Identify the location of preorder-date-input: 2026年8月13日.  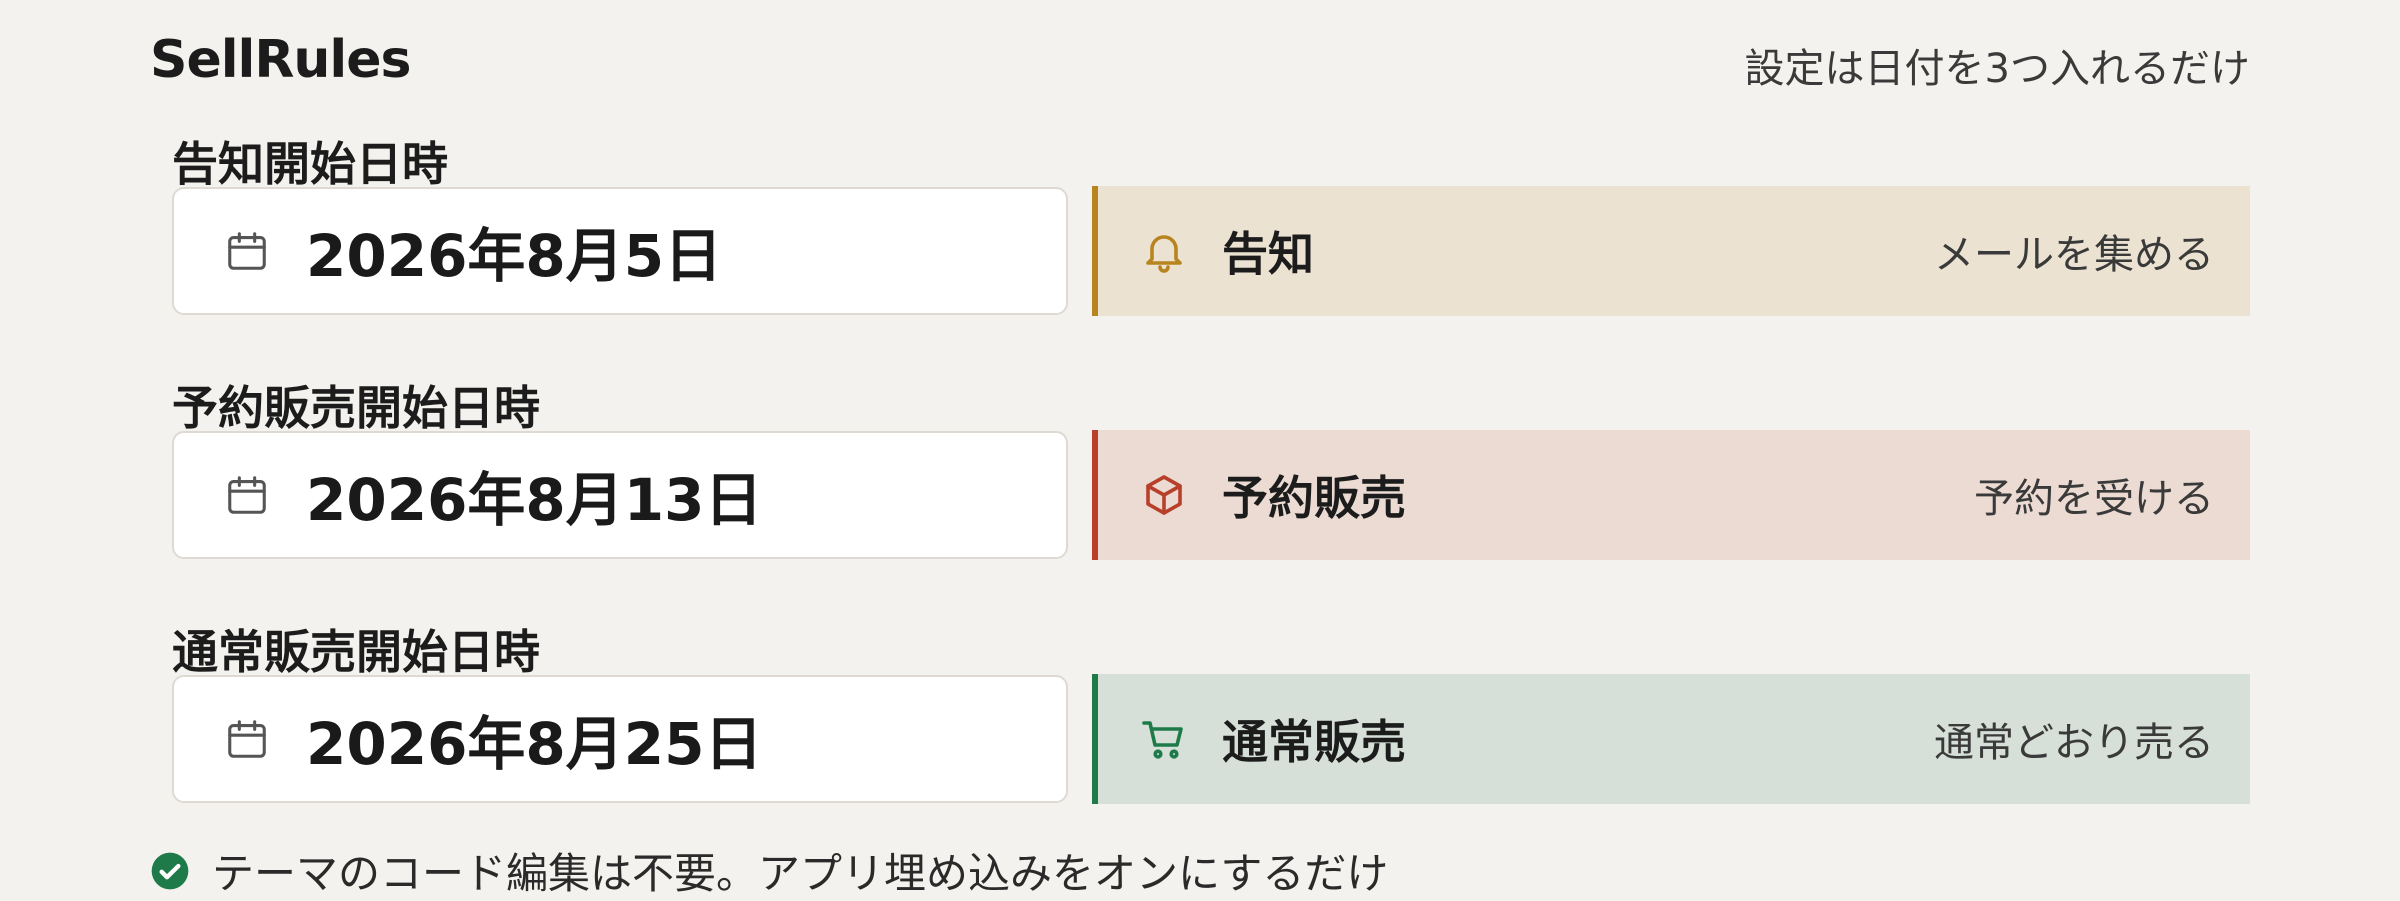
(620, 495).